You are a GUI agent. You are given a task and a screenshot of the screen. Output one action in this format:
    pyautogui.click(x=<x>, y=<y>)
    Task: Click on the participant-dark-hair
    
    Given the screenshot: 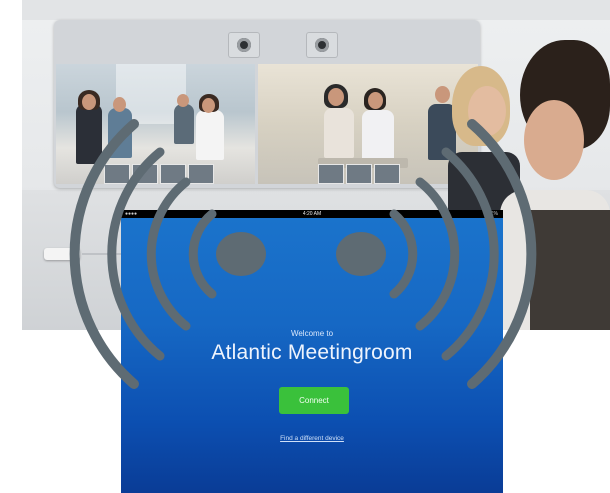 What is the action you would take?
    pyautogui.click(x=555, y=185)
    